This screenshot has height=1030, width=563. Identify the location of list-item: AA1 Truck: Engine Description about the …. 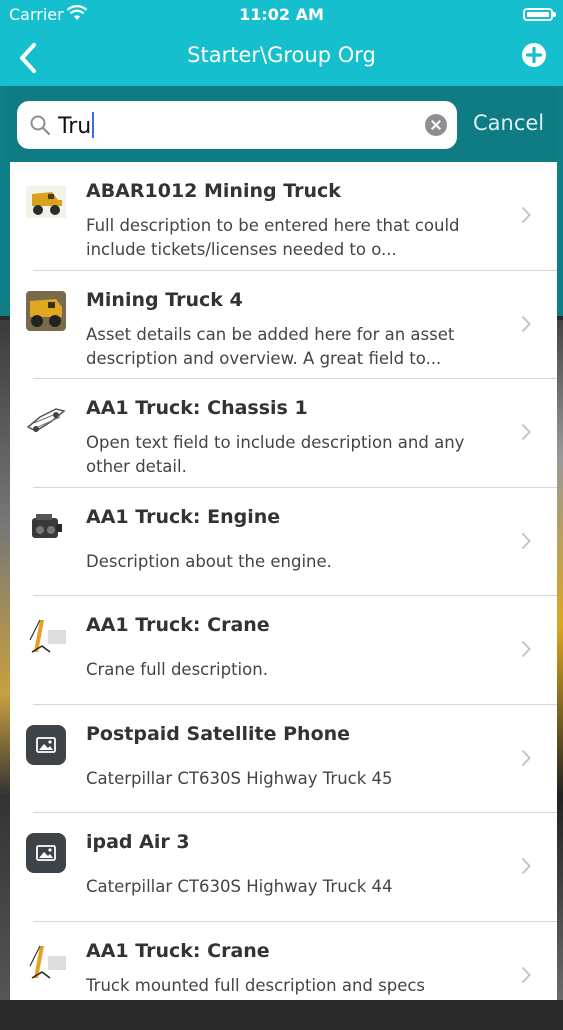
(283, 542).